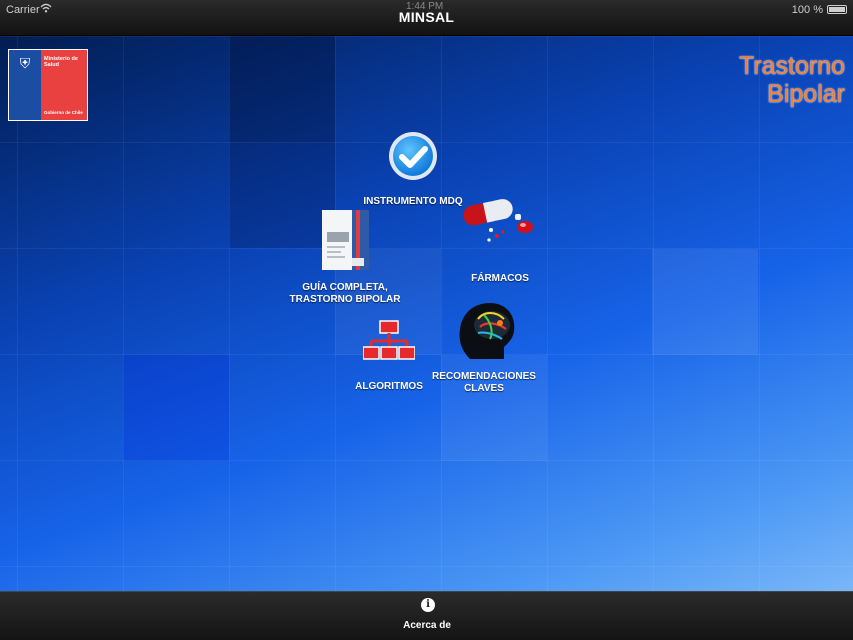 Image resolution: width=853 pixels, height=640 pixels. What do you see at coordinates (501, 220) in the screenshot?
I see `pills-icon` at bounding box center [501, 220].